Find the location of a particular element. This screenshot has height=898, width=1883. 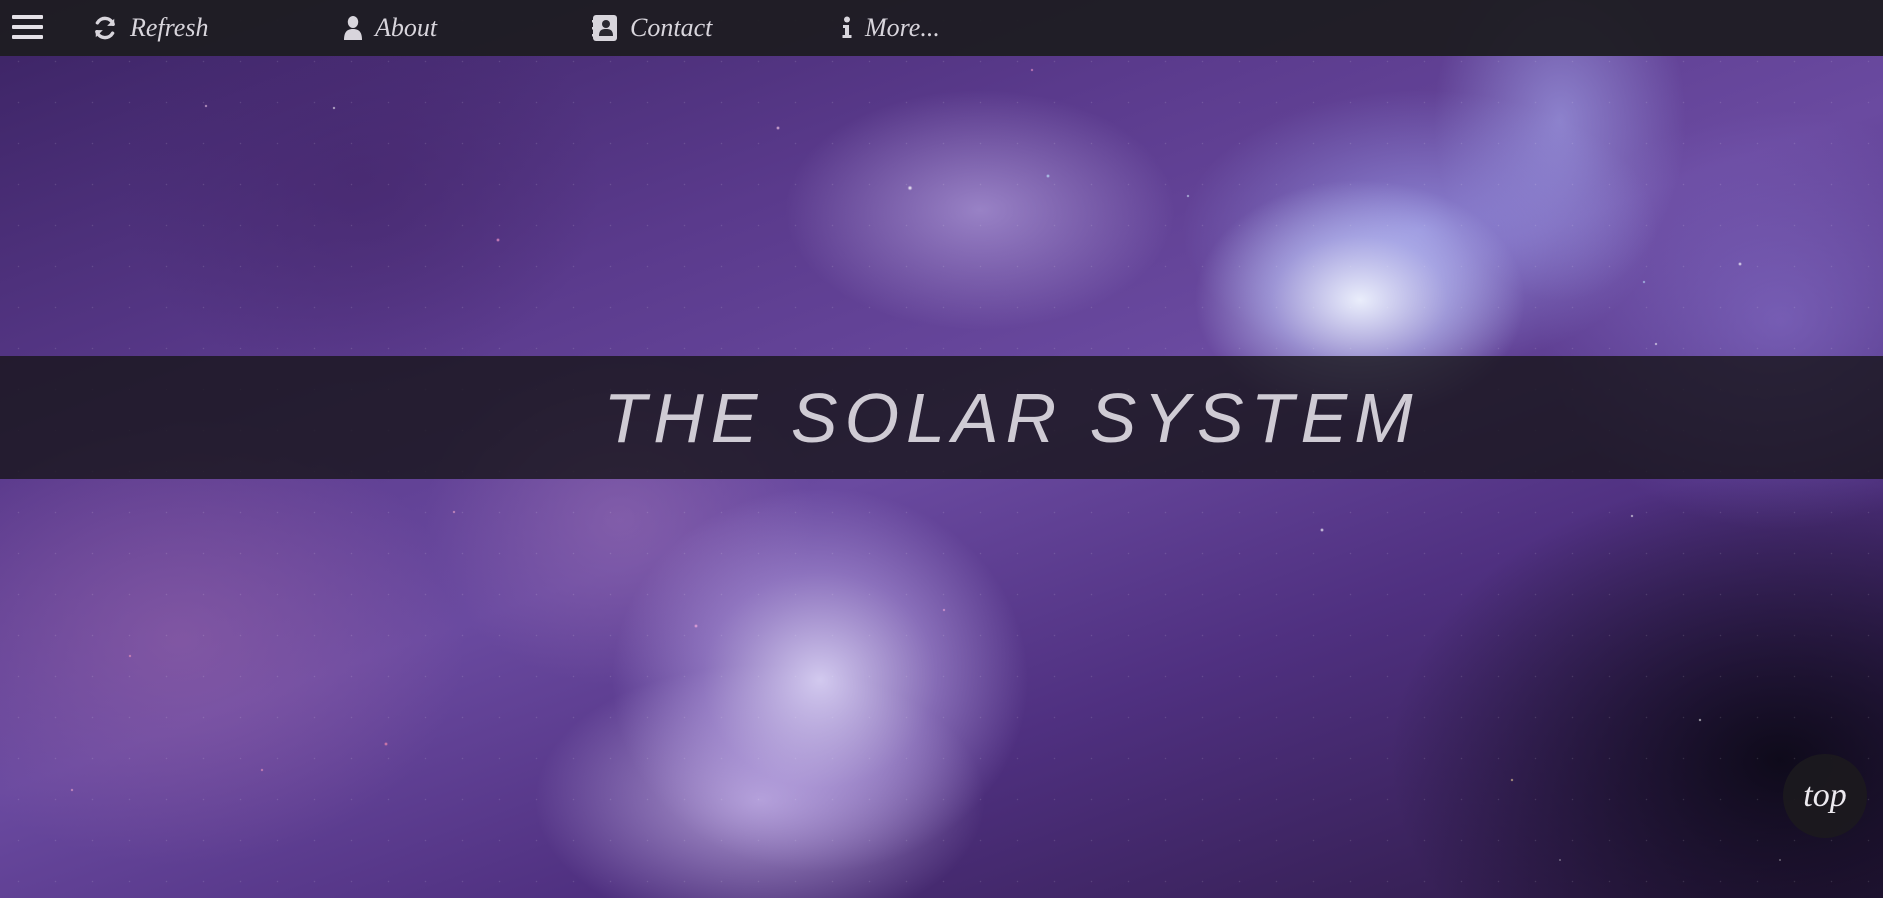

hamburger-menu-button is located at coordinates (28, 28).